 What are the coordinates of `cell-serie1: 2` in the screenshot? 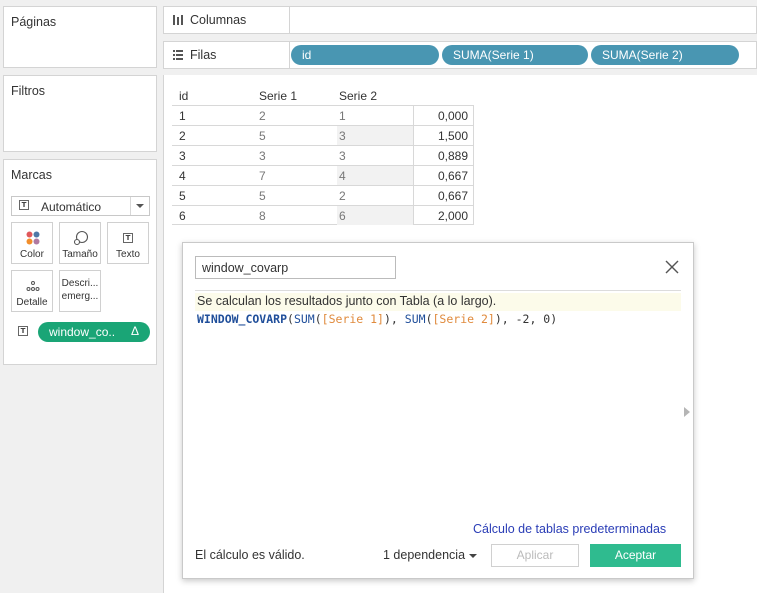 It's located at (262, 116).